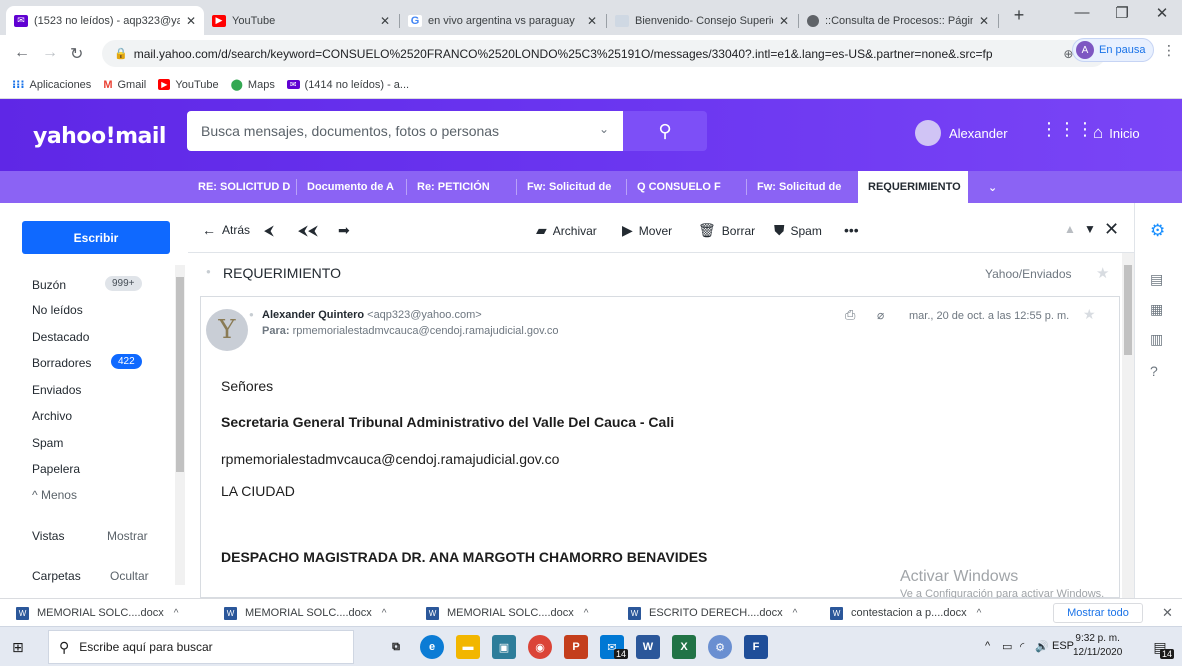 This screenshot has height=666, width=1182. I want to click on chrome-icon: ◉, so click(540, 647).